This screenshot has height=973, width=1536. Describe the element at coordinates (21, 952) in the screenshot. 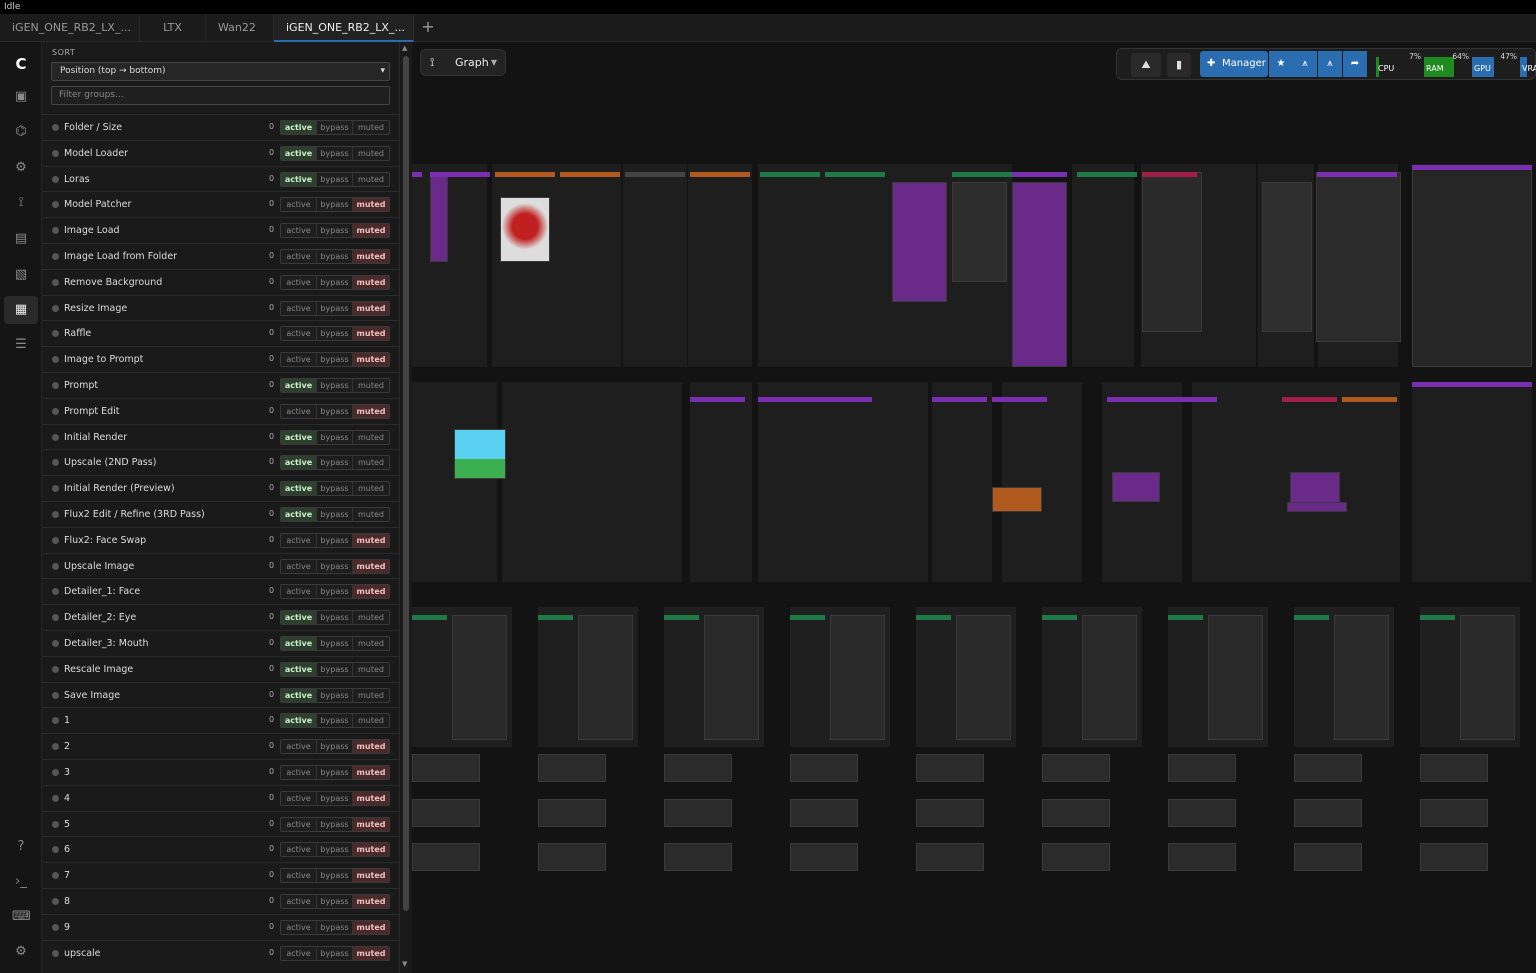

I see `settings-icon: ⚙` at that location.